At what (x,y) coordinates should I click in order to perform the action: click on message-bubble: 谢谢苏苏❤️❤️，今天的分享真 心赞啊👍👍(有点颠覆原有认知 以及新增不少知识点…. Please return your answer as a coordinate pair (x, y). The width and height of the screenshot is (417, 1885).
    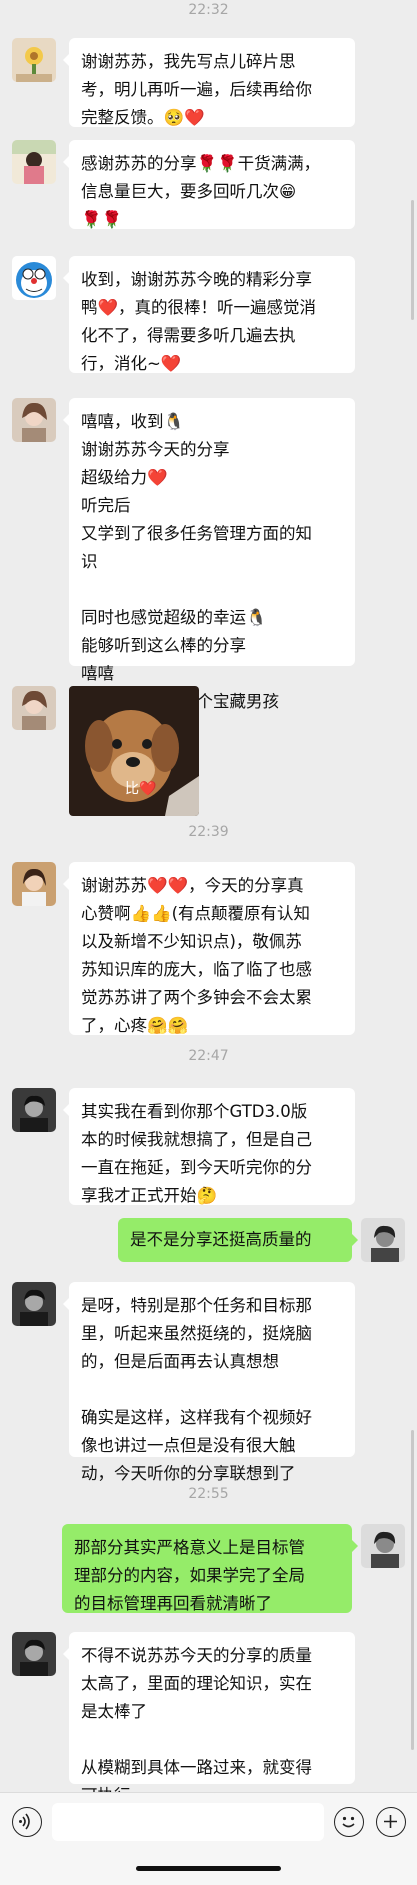
    Looking at the image, I should click on (209, 948).